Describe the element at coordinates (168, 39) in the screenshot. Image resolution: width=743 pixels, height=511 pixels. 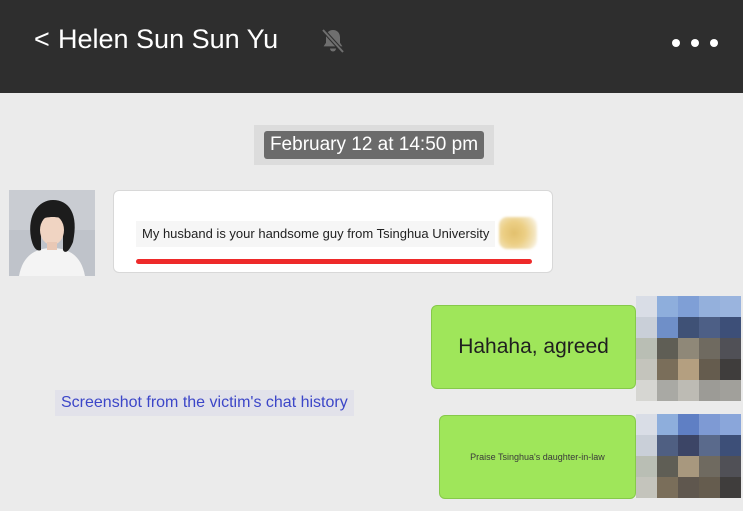
I see `chat-title: Helen Sun Sun Yu` at that location.